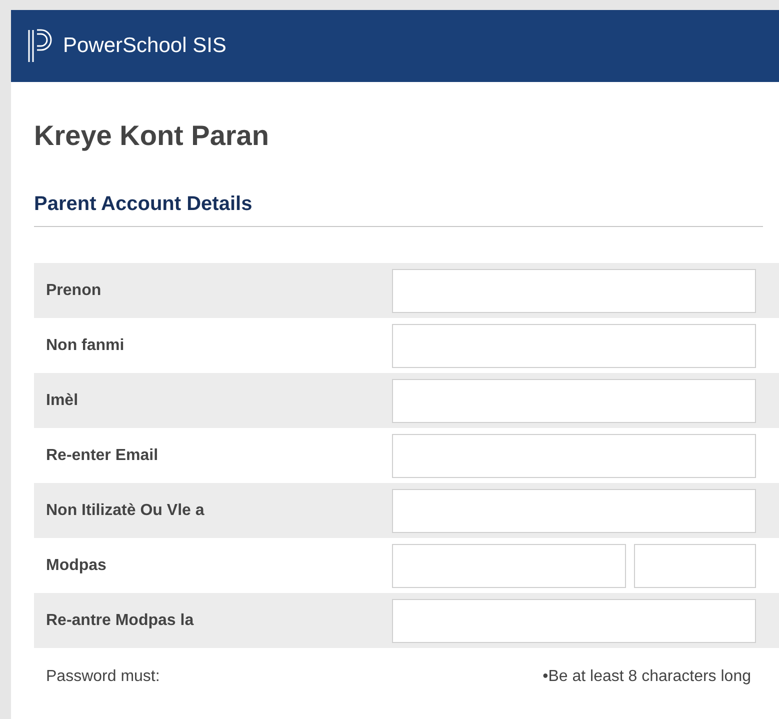 The height and width of the screenshot is (719, 779). Describe the element at coordinates (120, 621) in the screenshot. I see `field-label: Re-antre Modpas la` at that location.